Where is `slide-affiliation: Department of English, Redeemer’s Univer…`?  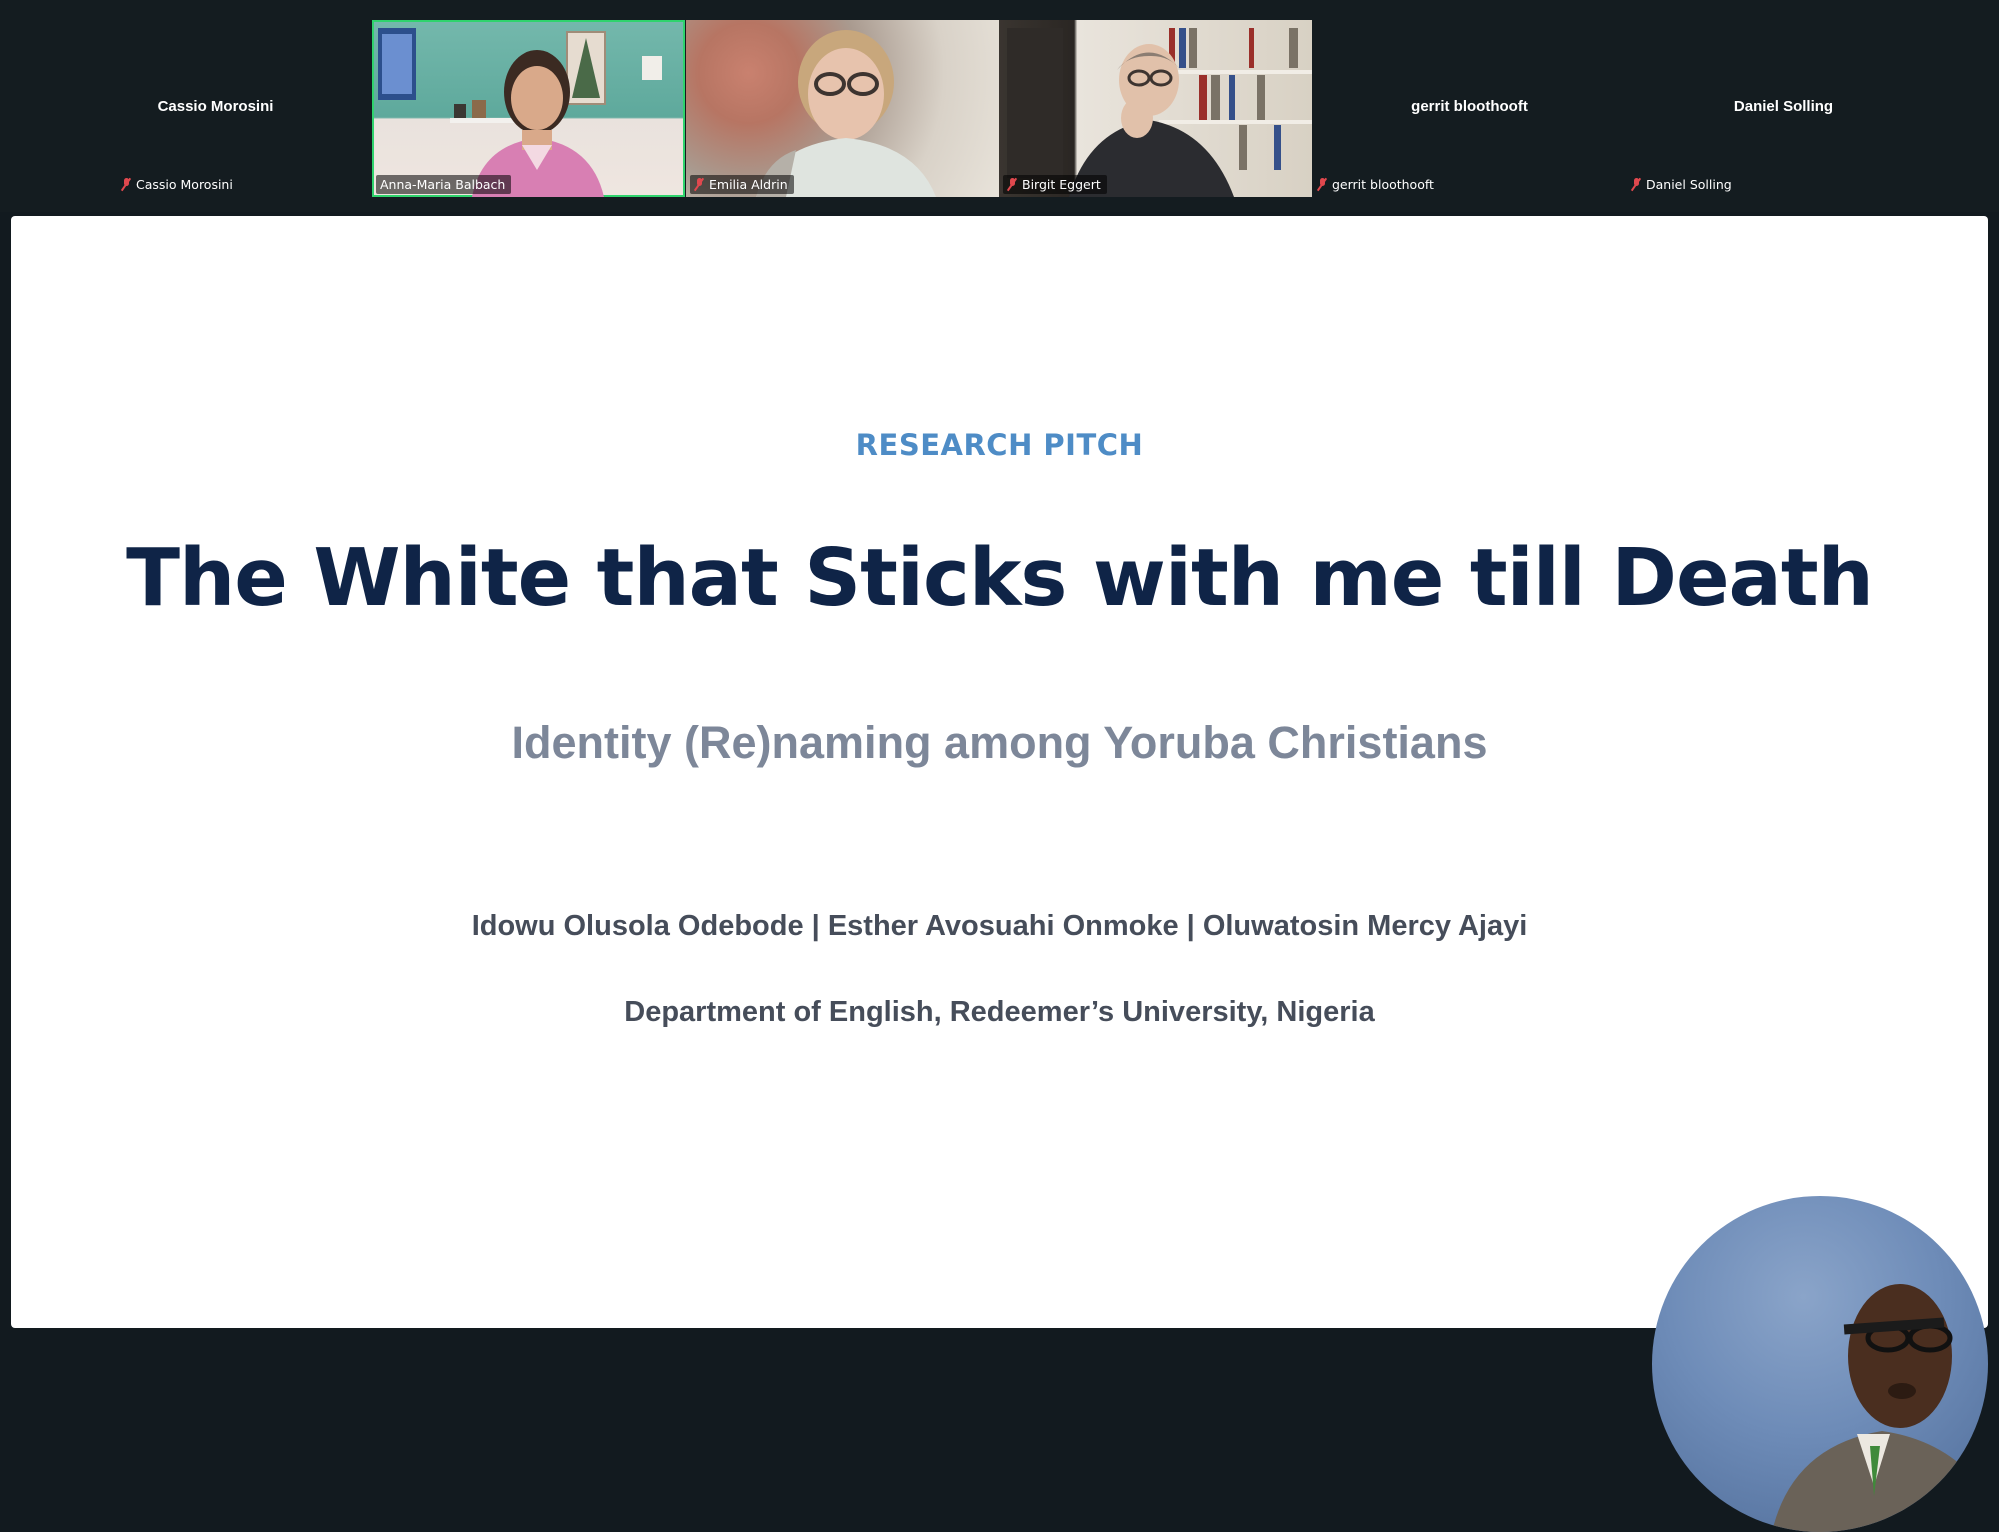 slide-affiliation: Department of English, Redeemer’s Univer… is located at coordinates (999, 1012).